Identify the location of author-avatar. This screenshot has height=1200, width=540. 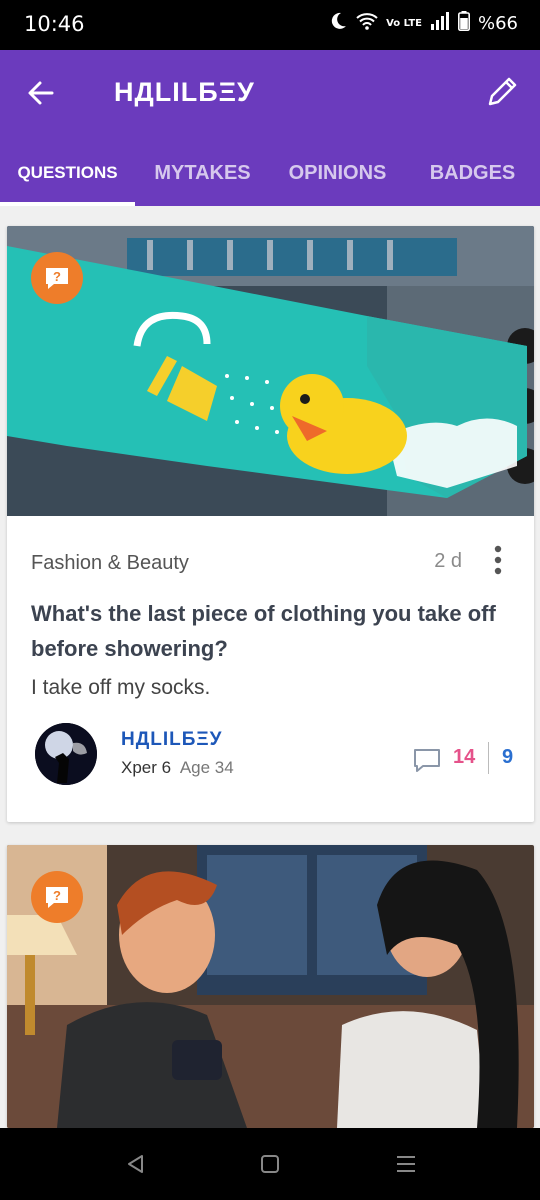
(66, 754).